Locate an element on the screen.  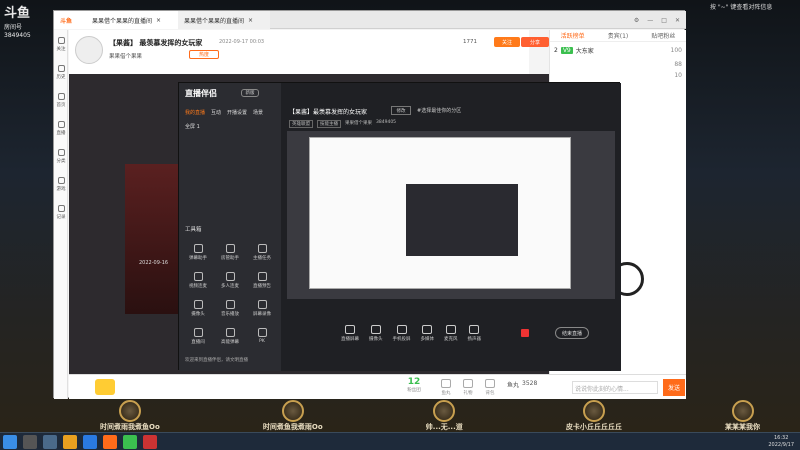
room-number: 3849405 is located at coordinates (17, 35).